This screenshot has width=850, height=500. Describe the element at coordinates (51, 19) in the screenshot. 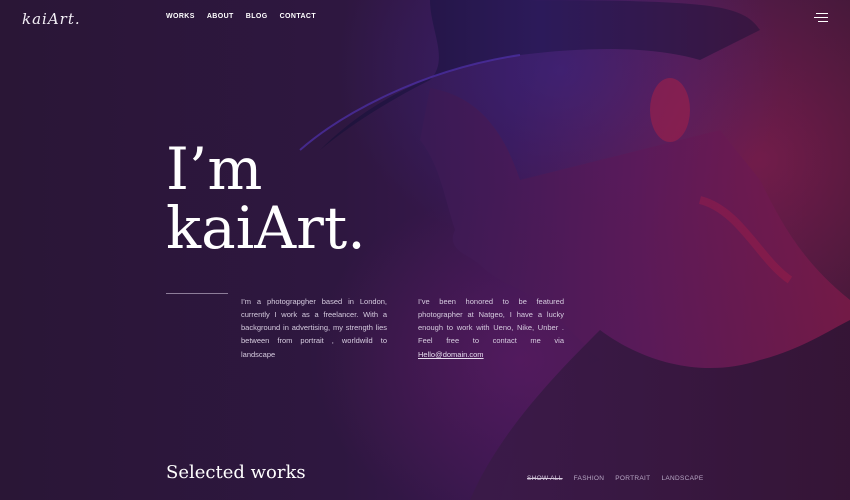

I see `brand-logo: kaiArt.` at that location.